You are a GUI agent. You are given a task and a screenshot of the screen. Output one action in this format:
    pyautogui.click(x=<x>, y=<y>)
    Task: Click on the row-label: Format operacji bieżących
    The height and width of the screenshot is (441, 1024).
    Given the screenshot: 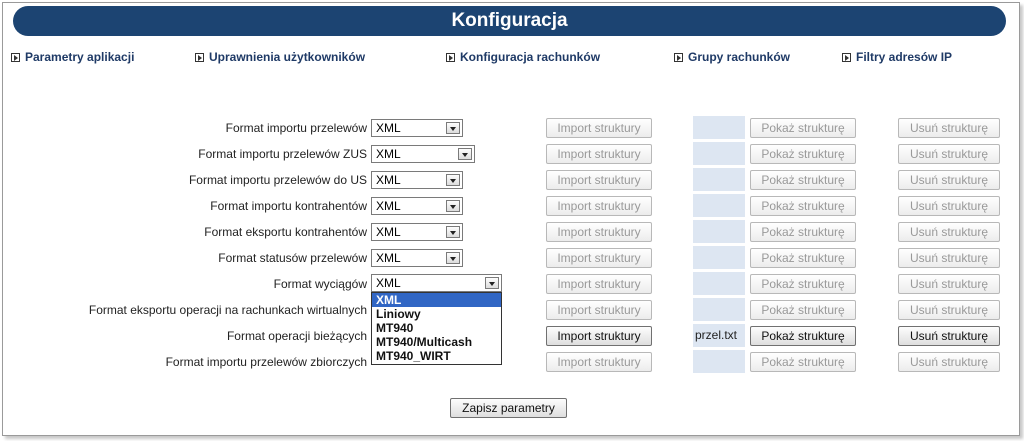 What is the action you would take?
    pyautogui.click(x=296, y=336)
    